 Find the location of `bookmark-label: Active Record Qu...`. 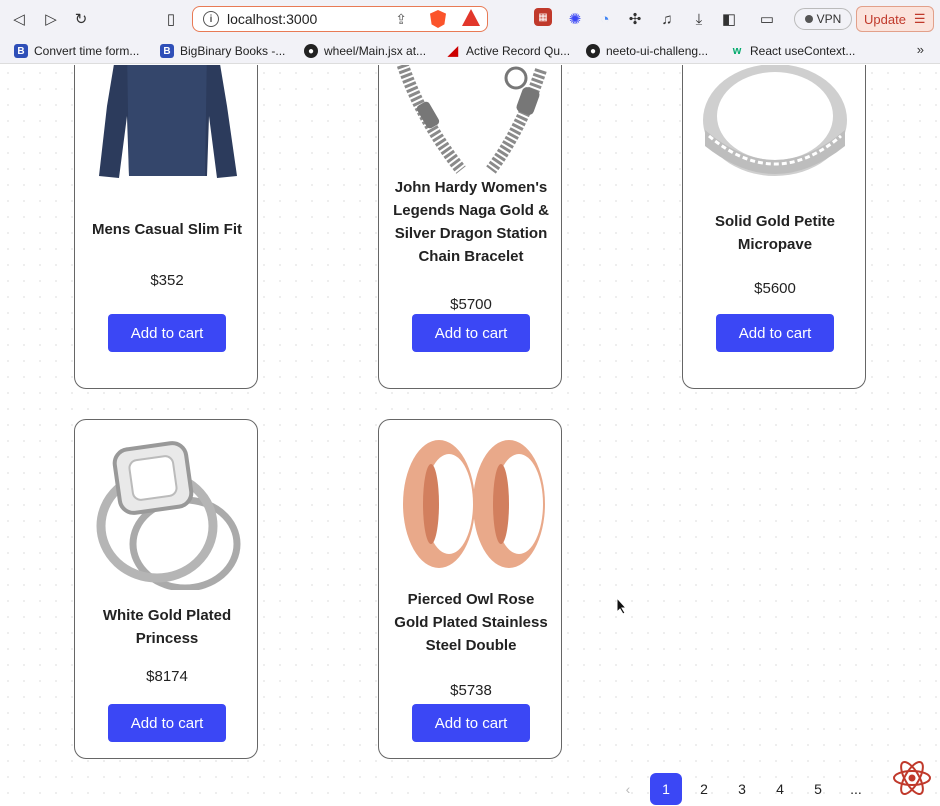

bookmark-label: Active Record Qu... is located at coordinates (518, 51).